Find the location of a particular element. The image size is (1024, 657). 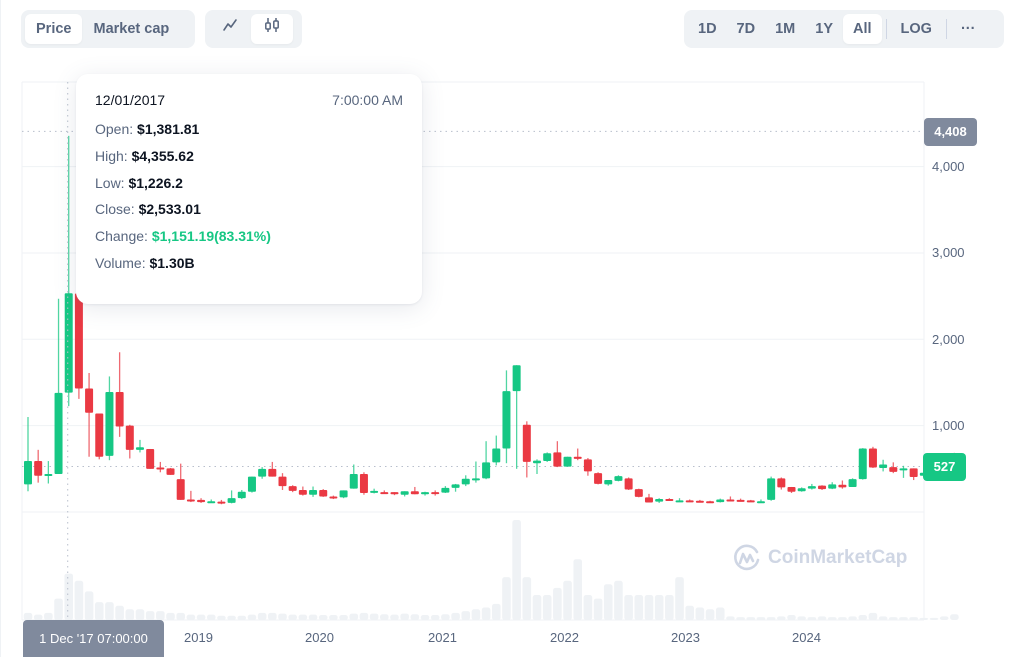

x-tick-label: 2021 is located at coordinates (442, 637).